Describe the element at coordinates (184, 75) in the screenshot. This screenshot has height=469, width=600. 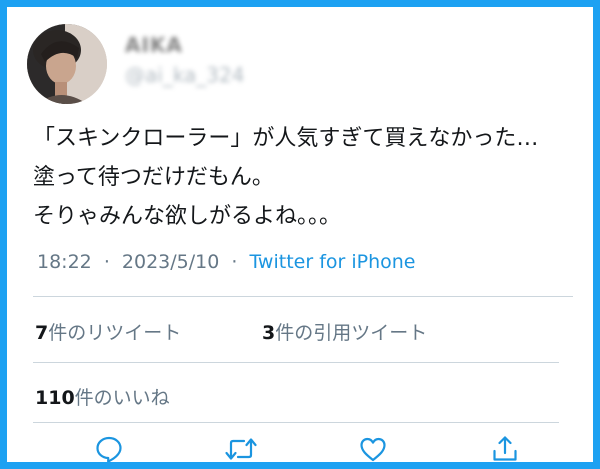
I see `user-handle: @ai_ka_324` at that location.